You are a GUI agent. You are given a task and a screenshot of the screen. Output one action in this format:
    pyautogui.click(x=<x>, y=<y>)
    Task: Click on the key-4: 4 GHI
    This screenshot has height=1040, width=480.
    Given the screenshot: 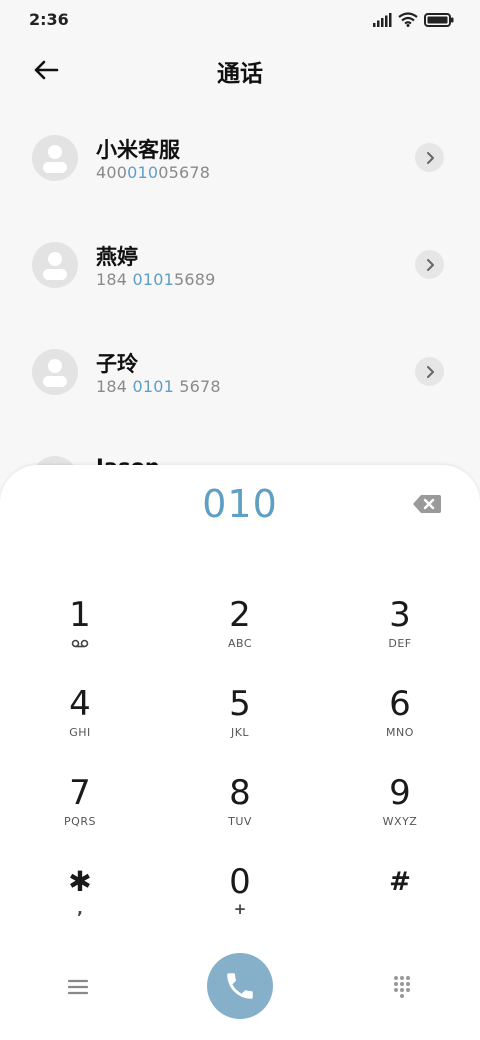 What is the action you would take?
    pyautogui.click(x=80, y=724)
    